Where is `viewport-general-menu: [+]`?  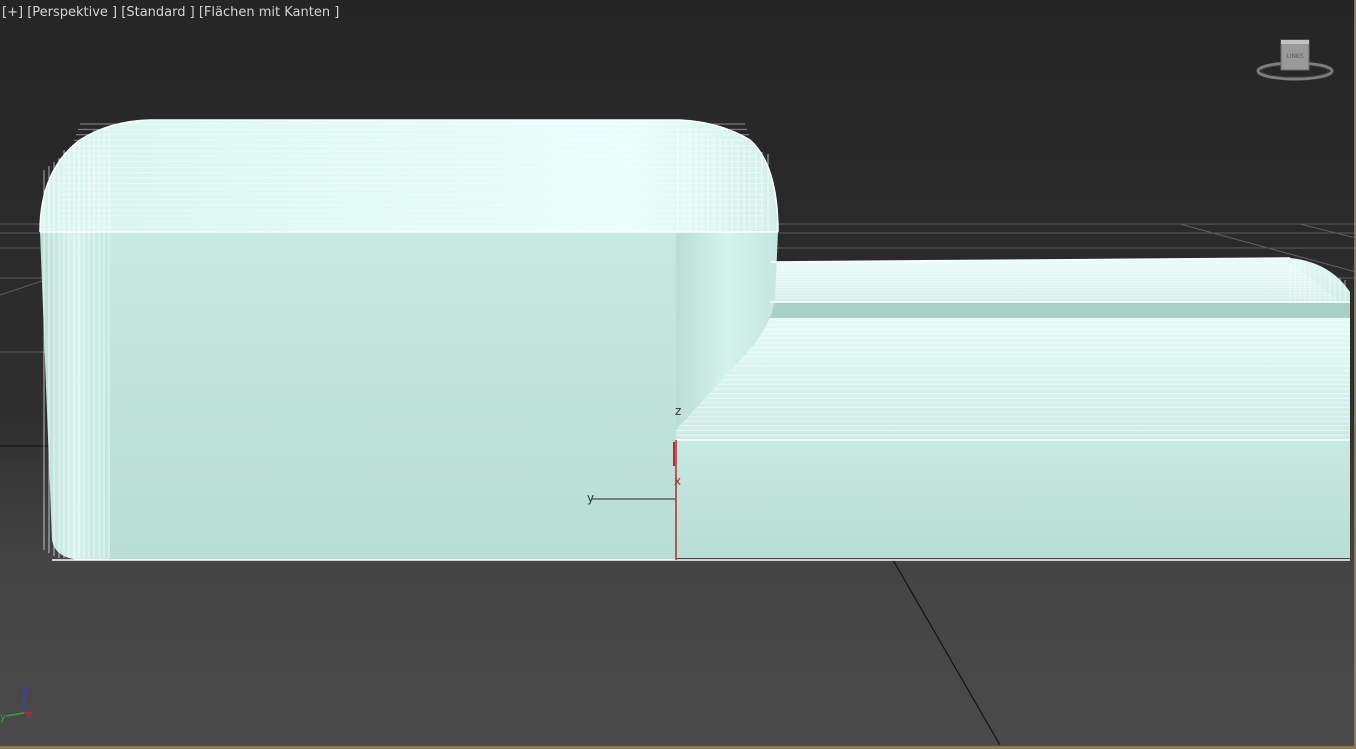 viewport-general-menu: [+] is located at coordinates (12, 12).